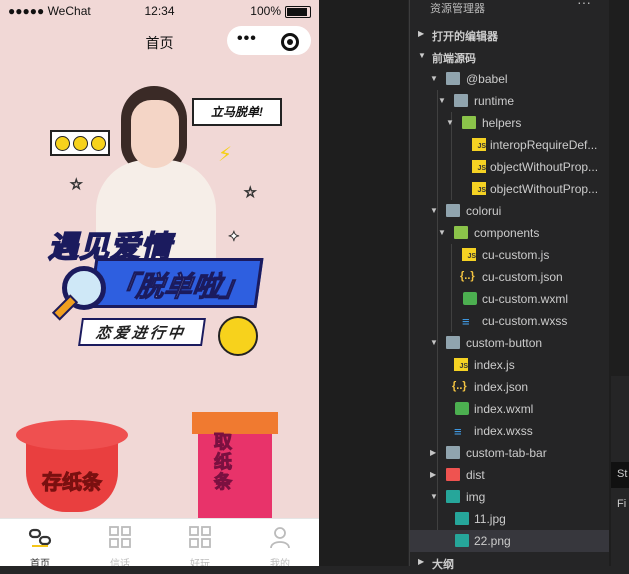 This screenshot has width=629, height=574. What do you see at coordinates (509, 233) in the screenshot?
I see `tree-folder-components: ▼ components` at bounding box center [509, 233].